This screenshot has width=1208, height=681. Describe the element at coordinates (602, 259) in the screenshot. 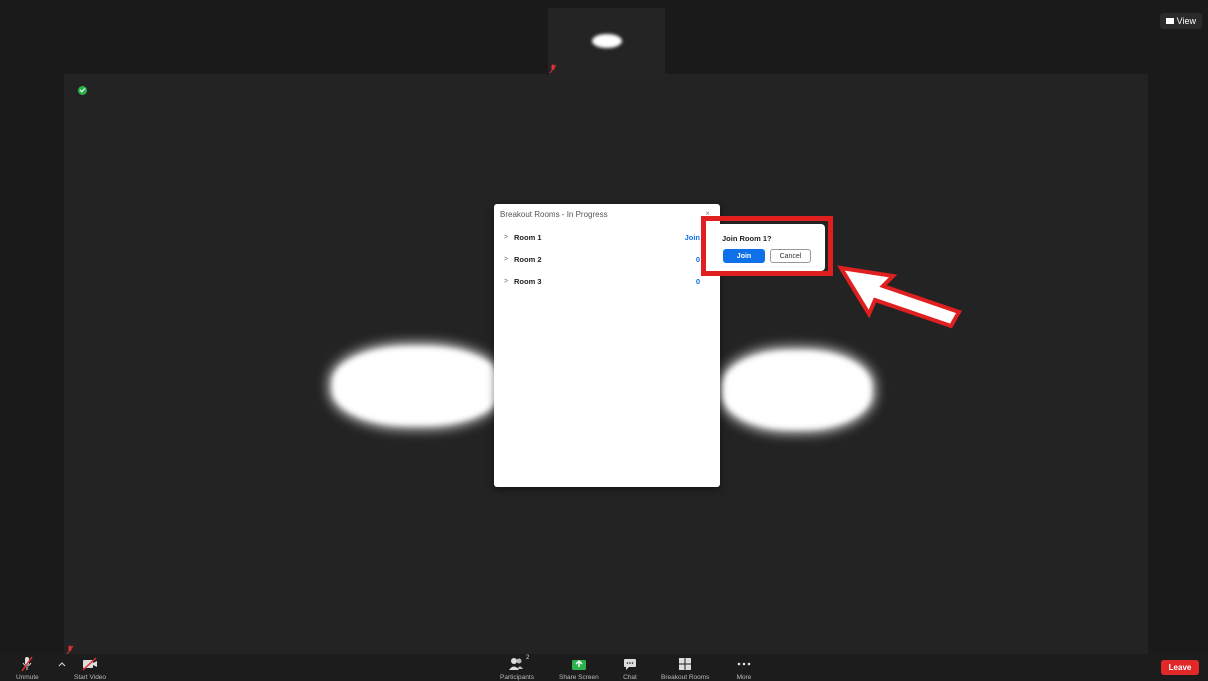

I see `room-row: > Room 2 0` at that location.